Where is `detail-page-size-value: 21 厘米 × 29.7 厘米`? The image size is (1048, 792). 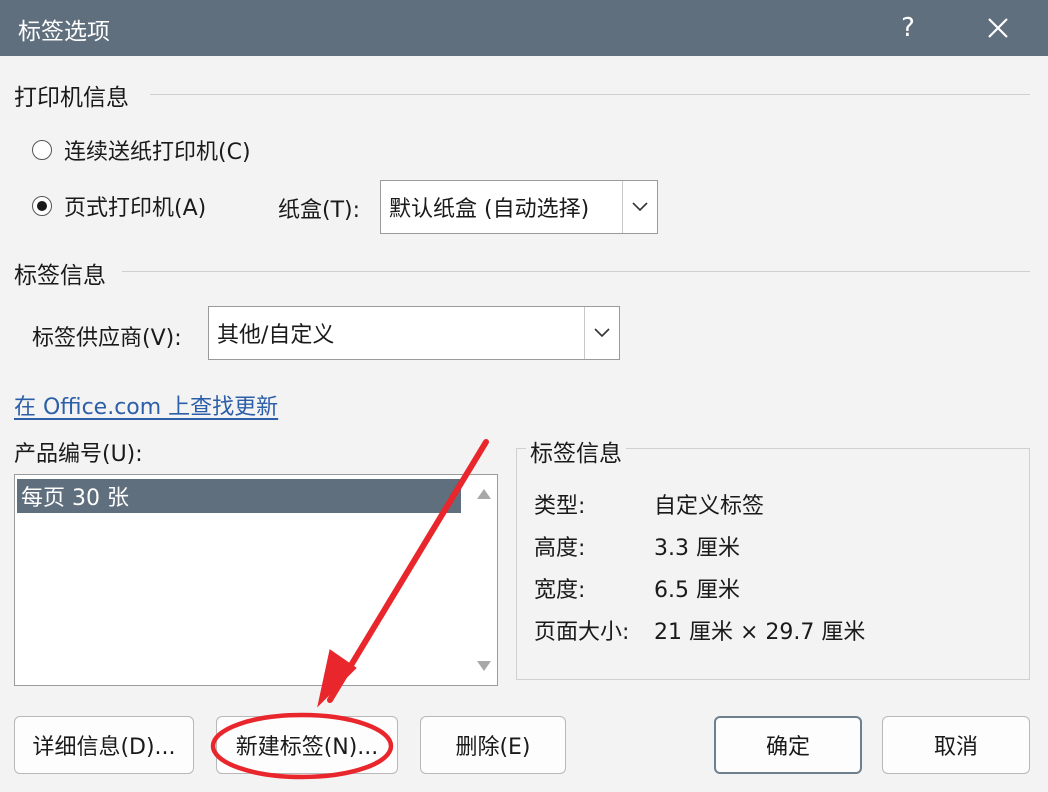 detail-page-size-value: 21 厘米 × 29.7 厘米 is located at coordinates (760, 632).